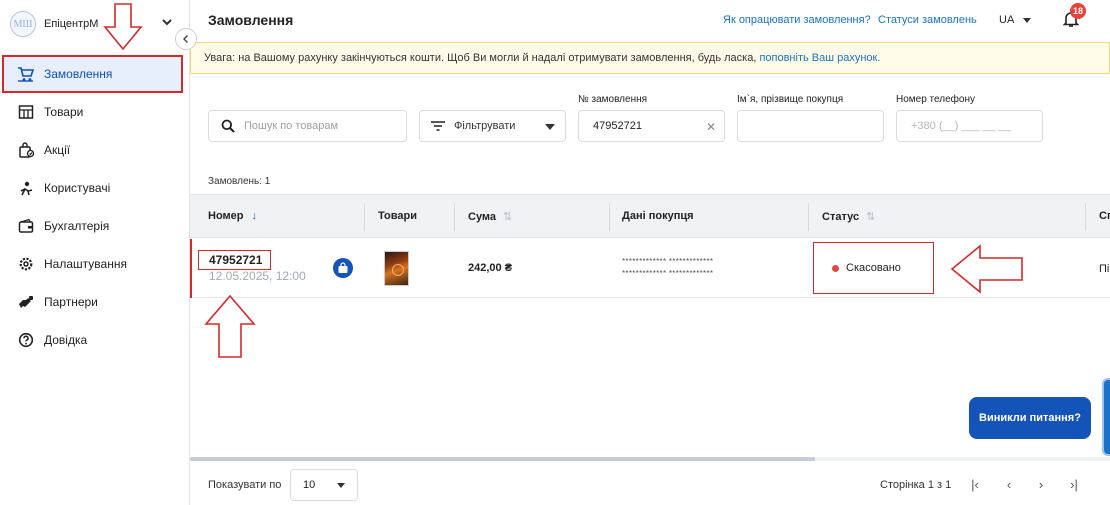 The image size is (1110, 505). What do you see at coordinates (873, 268) in the screenshot?
I see `status-label: Скасовано` at bounding box center [873, 268].